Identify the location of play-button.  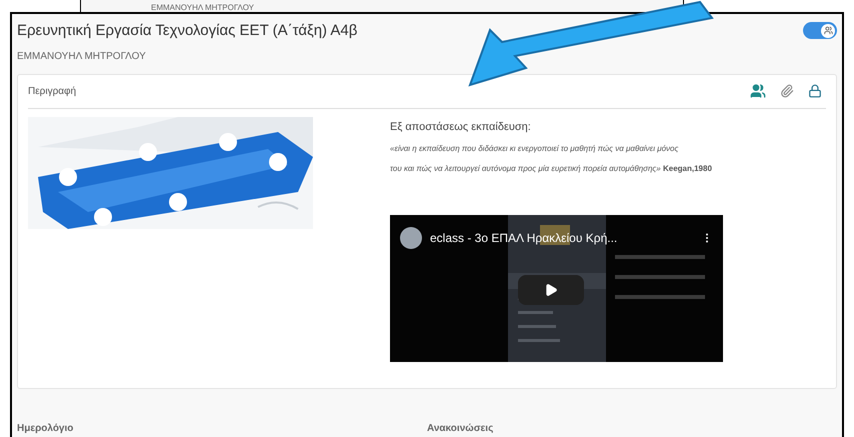
(551, 290).